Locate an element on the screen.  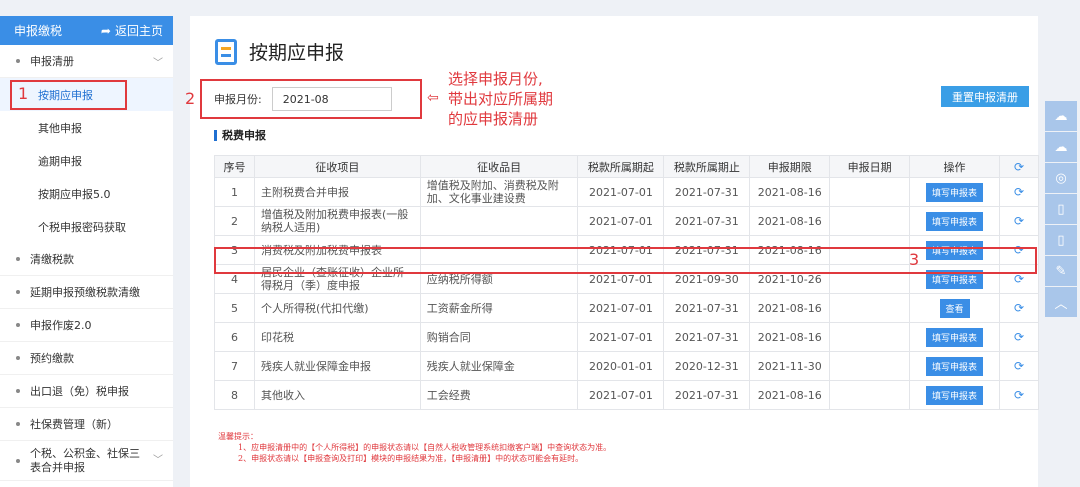
chevron-down-icon: ﹀ is located at coordinates (158, 460).